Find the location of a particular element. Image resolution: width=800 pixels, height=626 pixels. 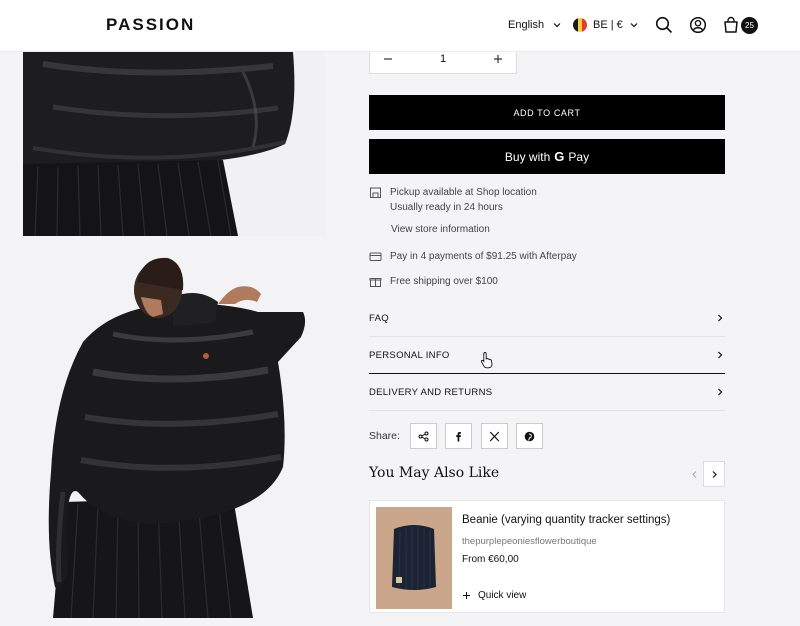

language-selector: English is located at coordinates (535, 25).